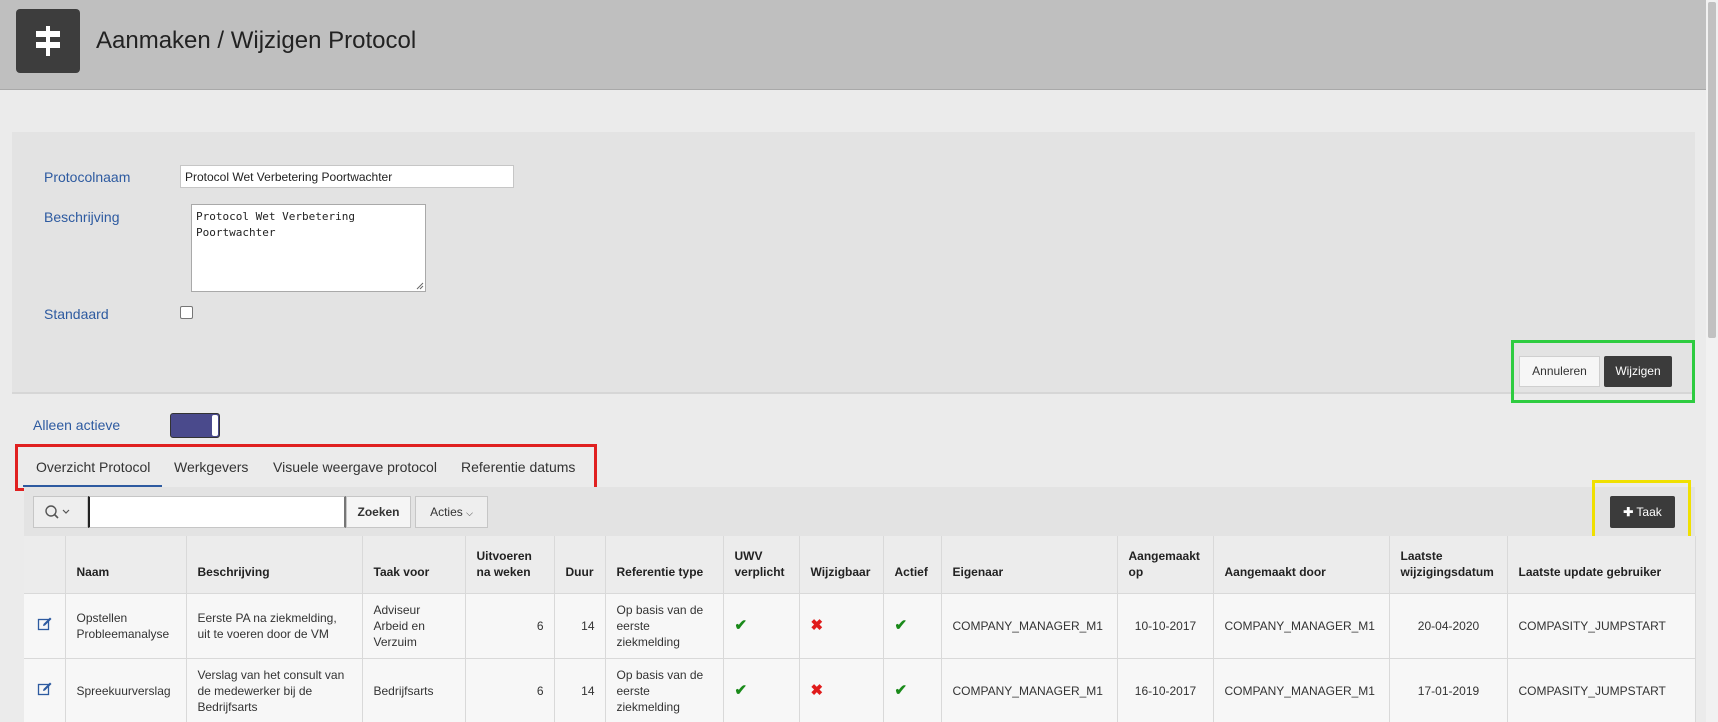 This screenshot has height=722, width=1718. I want to click on column-header-aangemaakt-op: Aangemaakt op, so click(1165, 565).